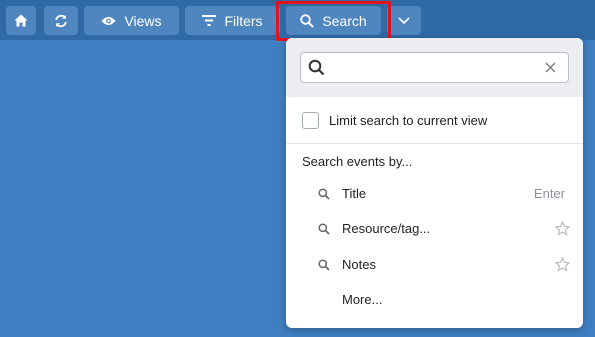  Describe the element at coordinates (408, 120) in the screenshot. I see `limit-search-label: Limit search to current view` at that location.